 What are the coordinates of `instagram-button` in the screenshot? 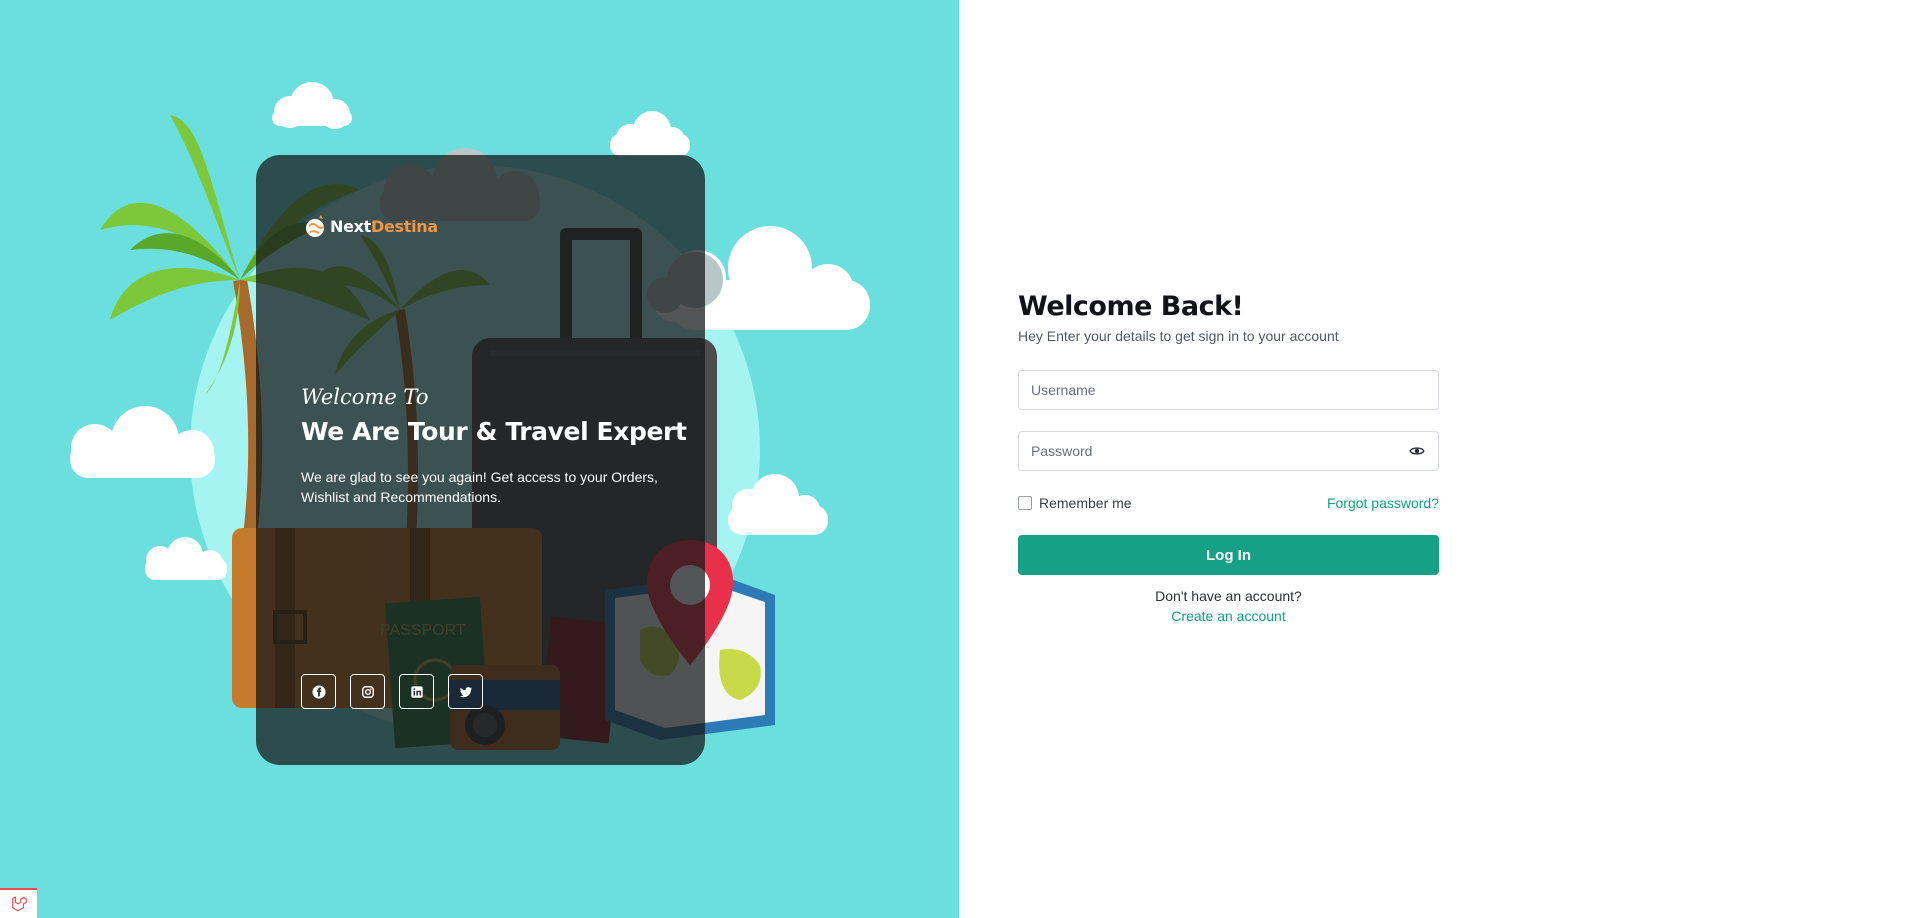 It's located at (367, 691).